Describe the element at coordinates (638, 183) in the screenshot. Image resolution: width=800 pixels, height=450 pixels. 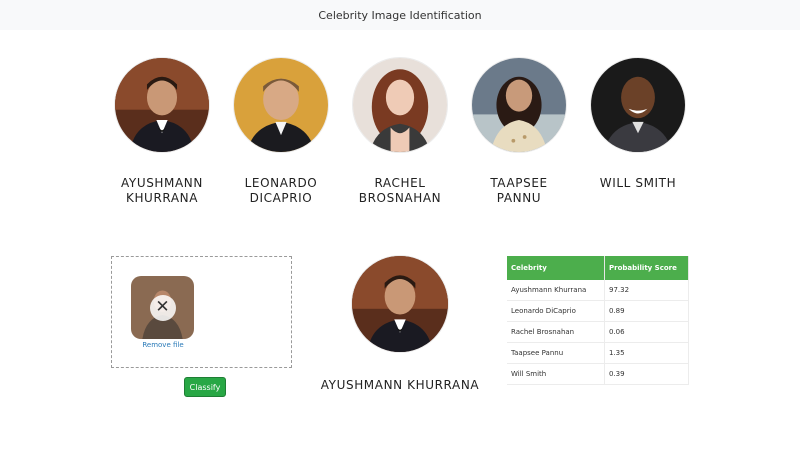
I see `celebrity-name: WILL SMITH` at that location.